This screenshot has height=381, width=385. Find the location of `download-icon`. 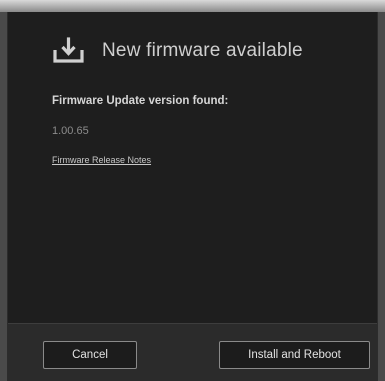

download-icon is located at coordinates (68, 51).